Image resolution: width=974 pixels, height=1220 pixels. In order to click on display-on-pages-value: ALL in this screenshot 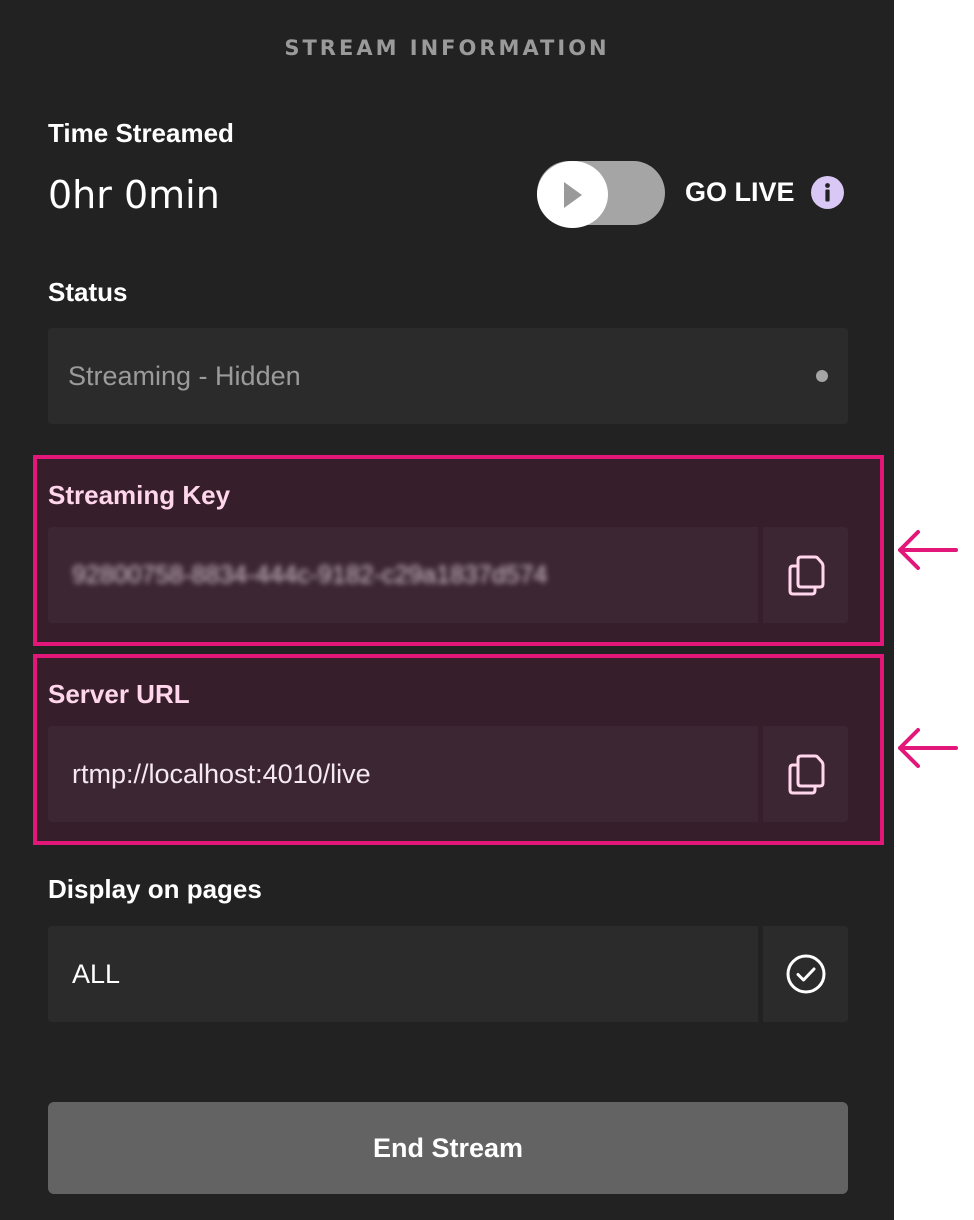, I will do `click(96, 974)`.